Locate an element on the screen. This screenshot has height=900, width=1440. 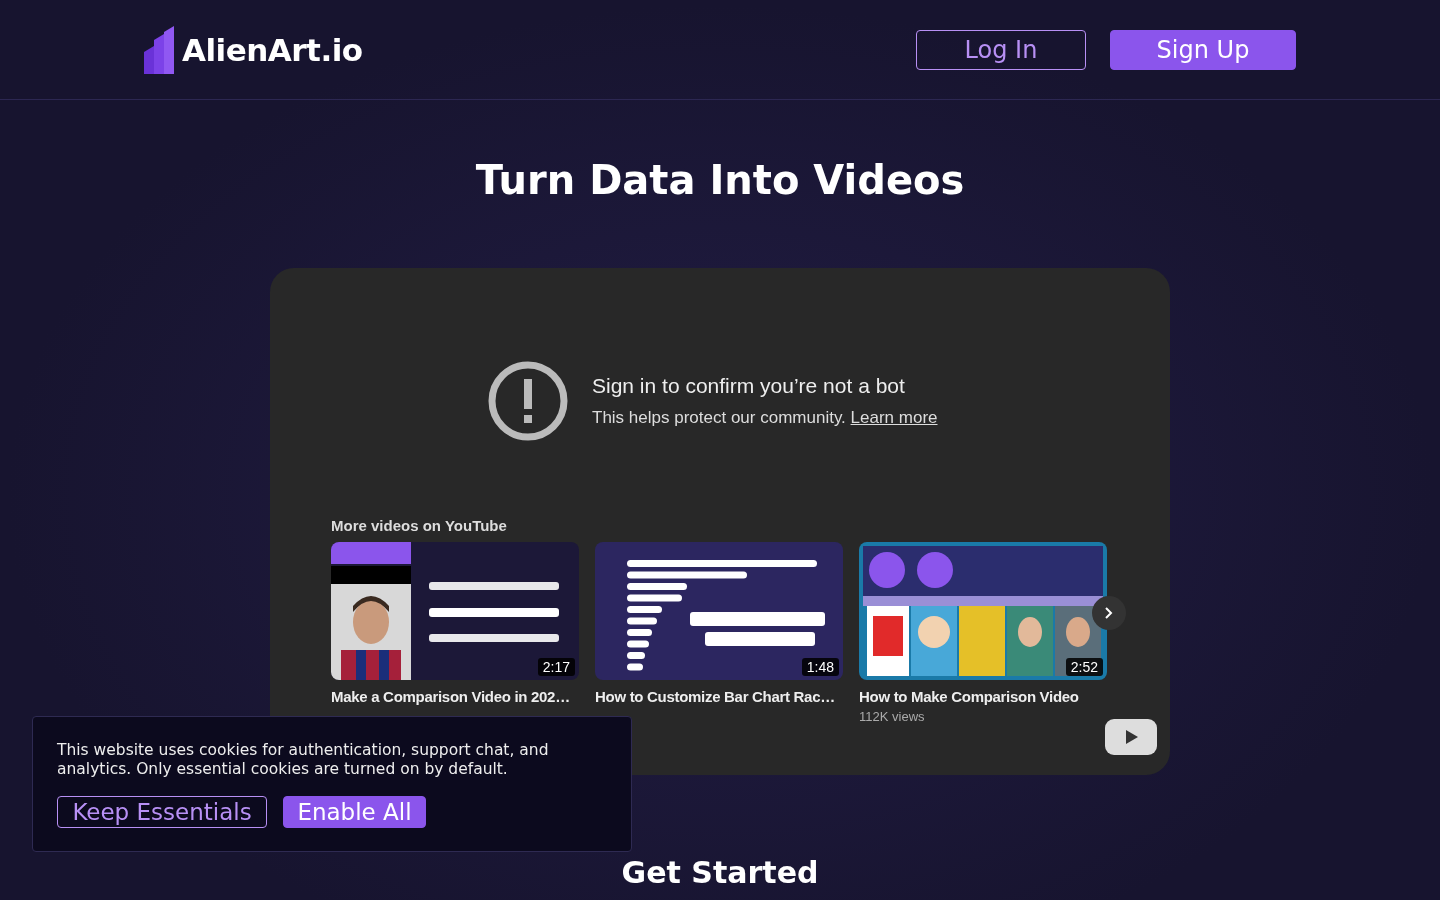
keep-essentials-button: Keep Essentials is located at coordinates (162, 812).